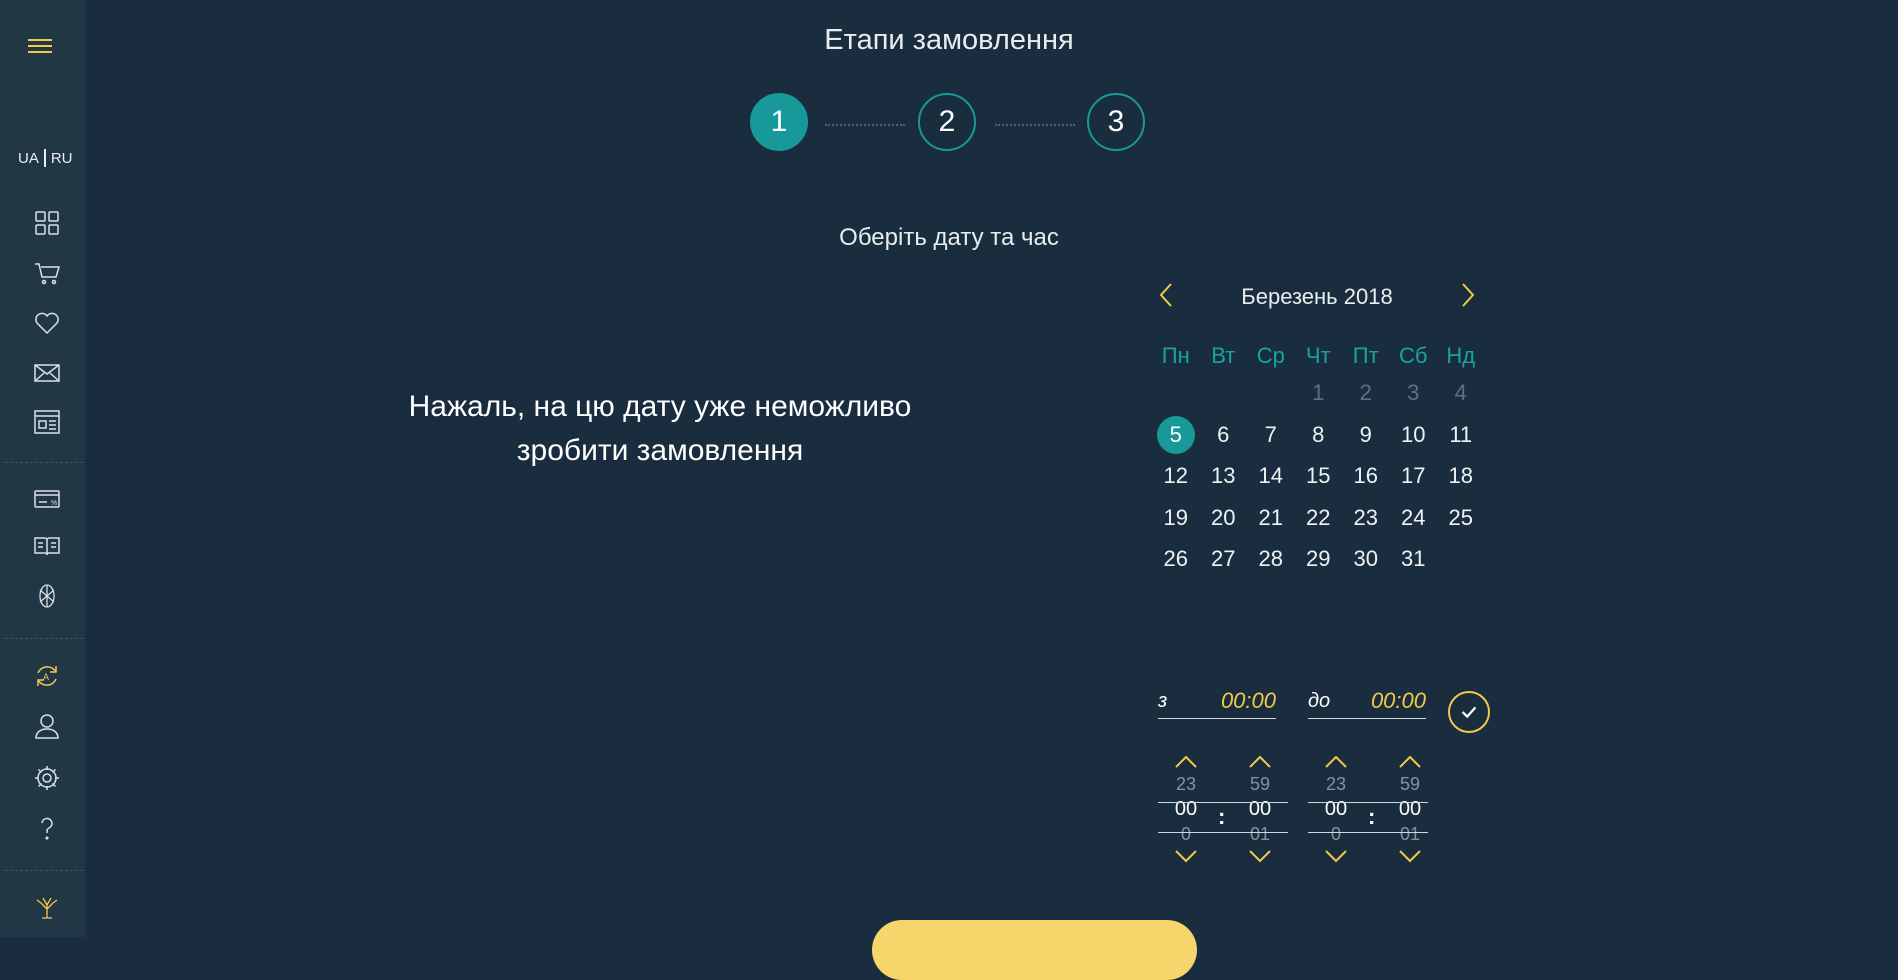 The height and width of the screenshot is (980, 1898). Describe the element at coordinates (40, 46) in the screenshot. I see `menu-button` at that location.